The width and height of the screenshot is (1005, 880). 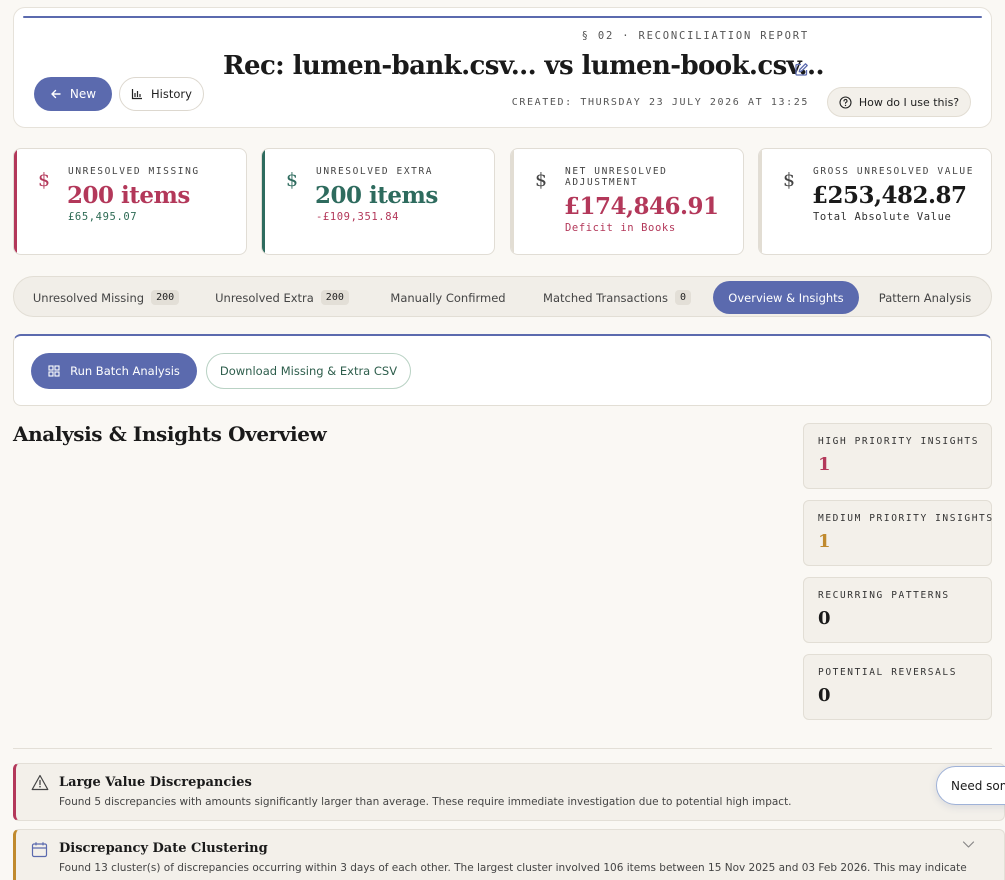 What do you see at coordinates (264, 297) in the screenshot?
I see `tab-label: Unresolved Extra` at bounding box center [264, 297].